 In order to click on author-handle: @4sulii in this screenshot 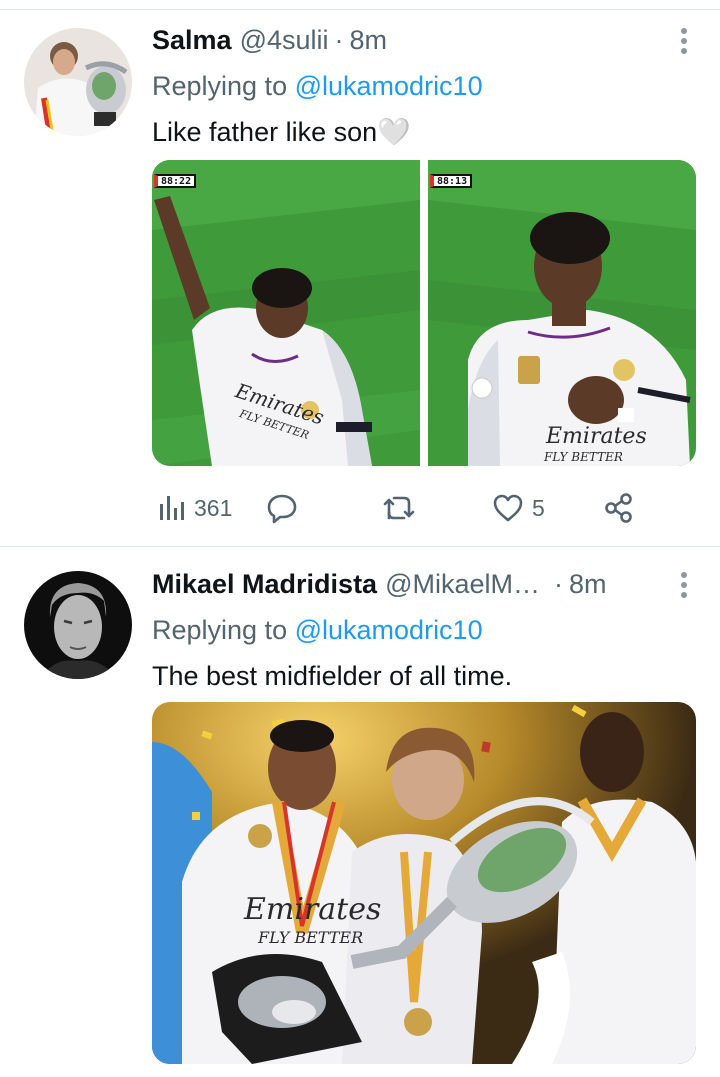, I will do `click(284, 40)`.